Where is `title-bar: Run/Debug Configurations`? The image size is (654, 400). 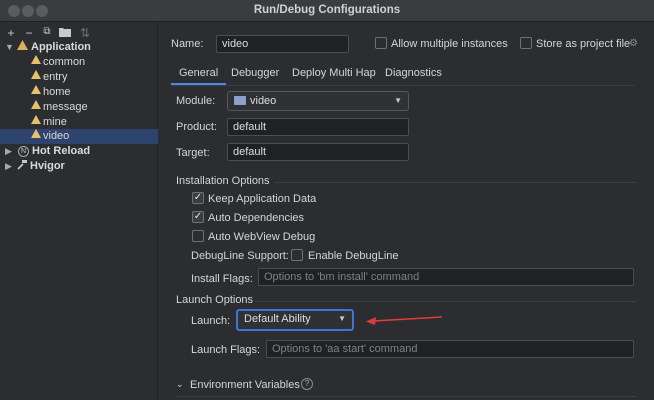 title-bar: Run/Debug Configurations is located at coordinates (327, 11).